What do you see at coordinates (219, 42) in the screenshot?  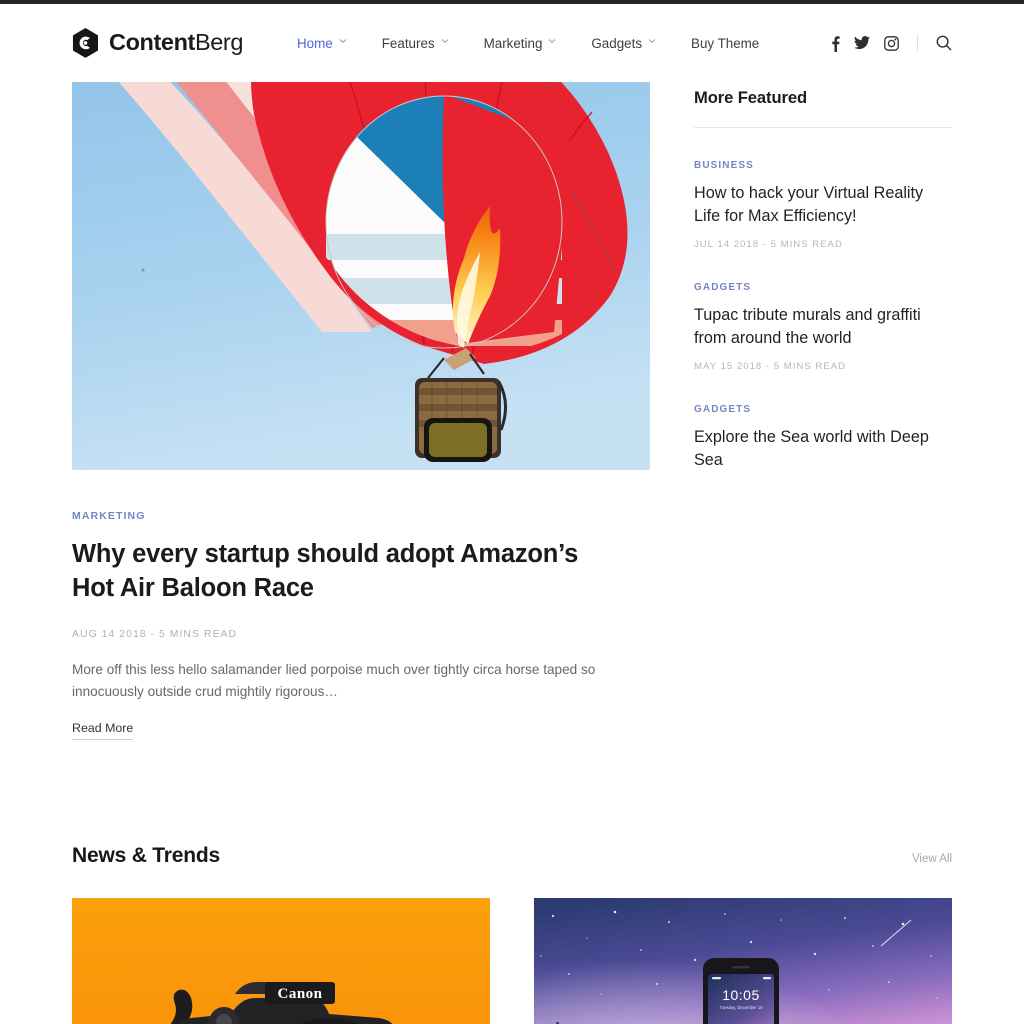 I see `brand-light-part: Berg` at bounding box center [219, 42].